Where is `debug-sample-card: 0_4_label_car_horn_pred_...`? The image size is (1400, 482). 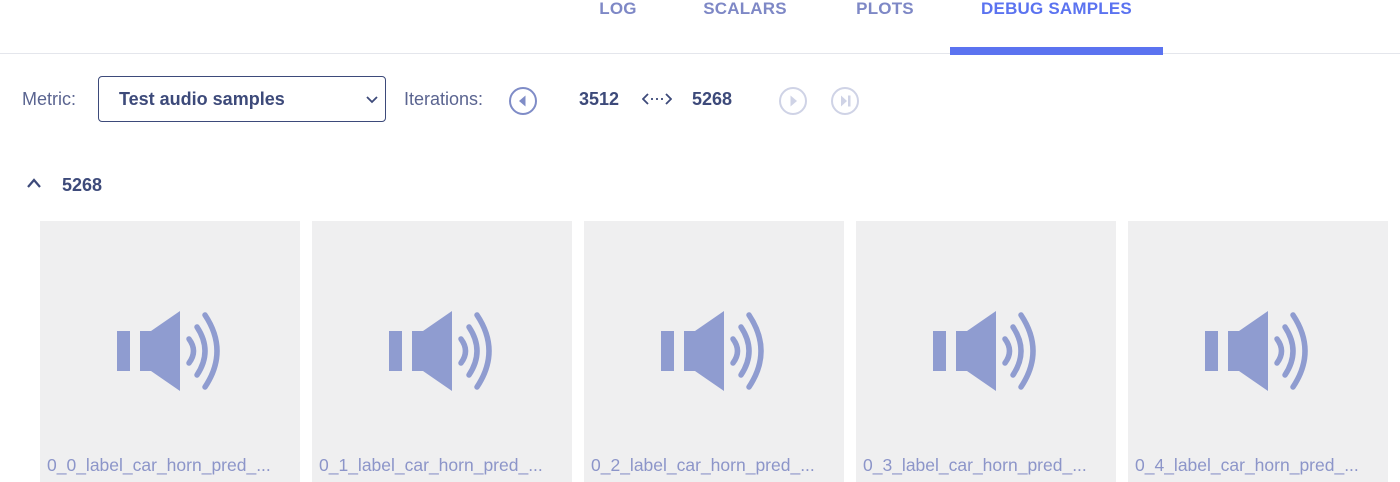
debug-sample-card: 0_4_label_car_horn_pred_... is located at coordinates (1258, 351).